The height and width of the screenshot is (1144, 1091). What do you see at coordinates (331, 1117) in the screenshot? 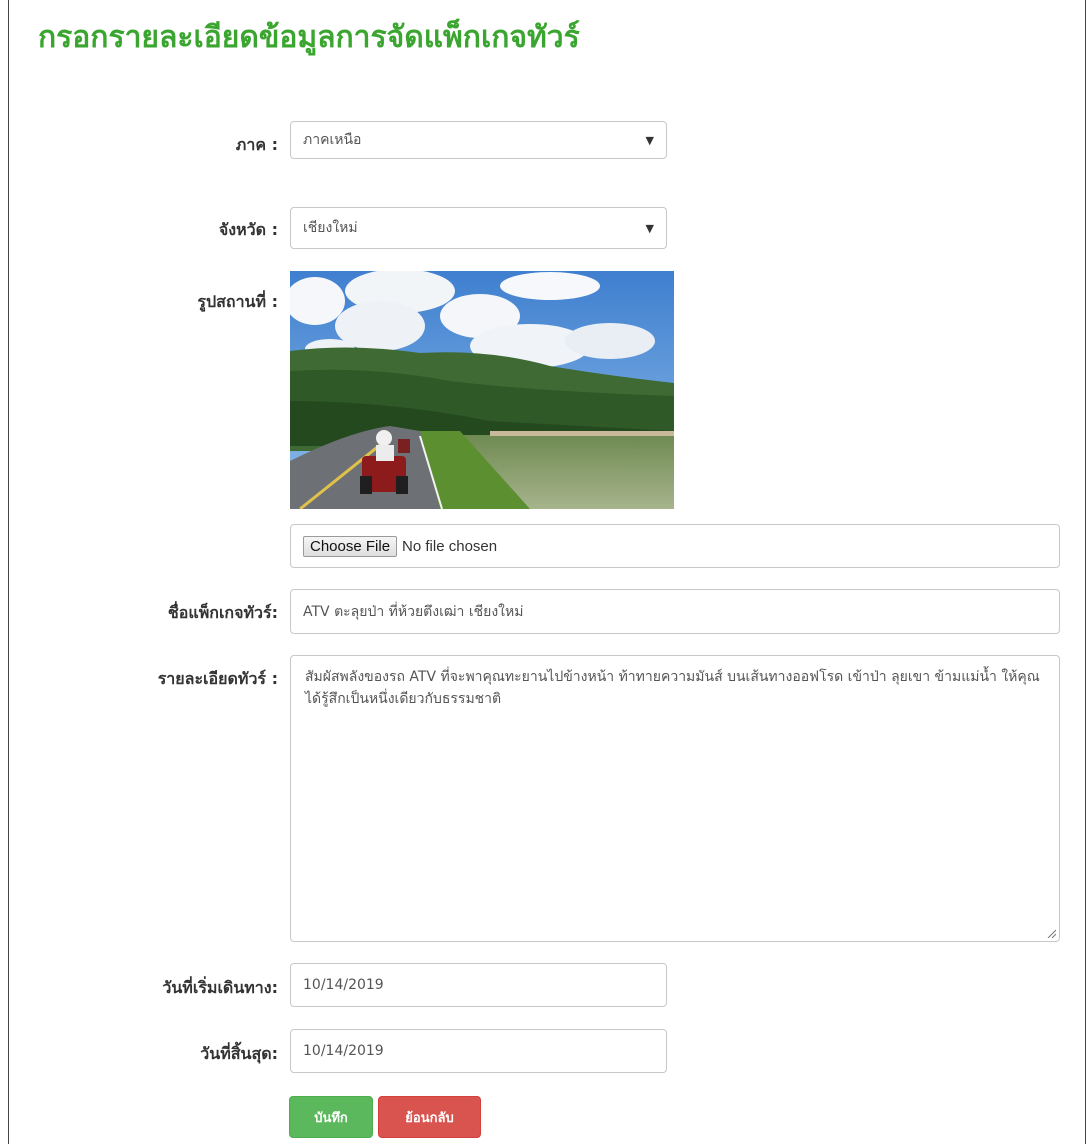
I see `save-button: บันทึก` at bounding box center [331, 1117].